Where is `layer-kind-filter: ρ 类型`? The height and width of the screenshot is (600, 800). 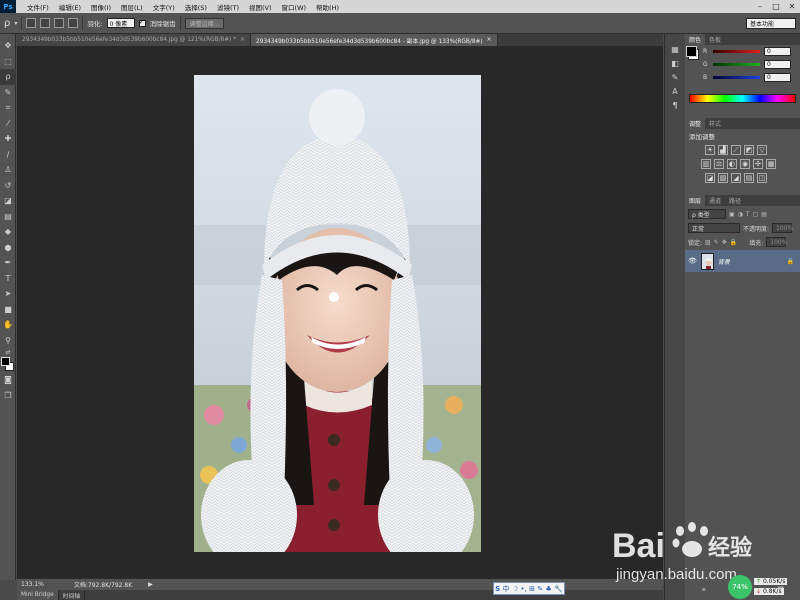
layer-kind-filter: ρ 类型 is located at coordinates (707, 214).